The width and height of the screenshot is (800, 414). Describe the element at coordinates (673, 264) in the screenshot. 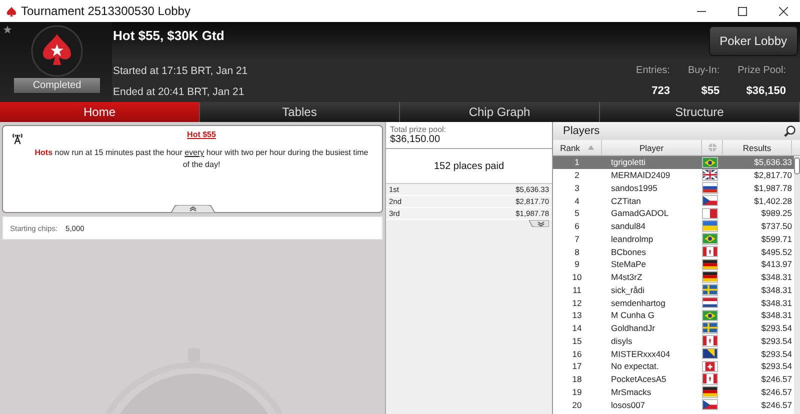

I see `player-row: 9 SteMaPe $413.97` at that location.